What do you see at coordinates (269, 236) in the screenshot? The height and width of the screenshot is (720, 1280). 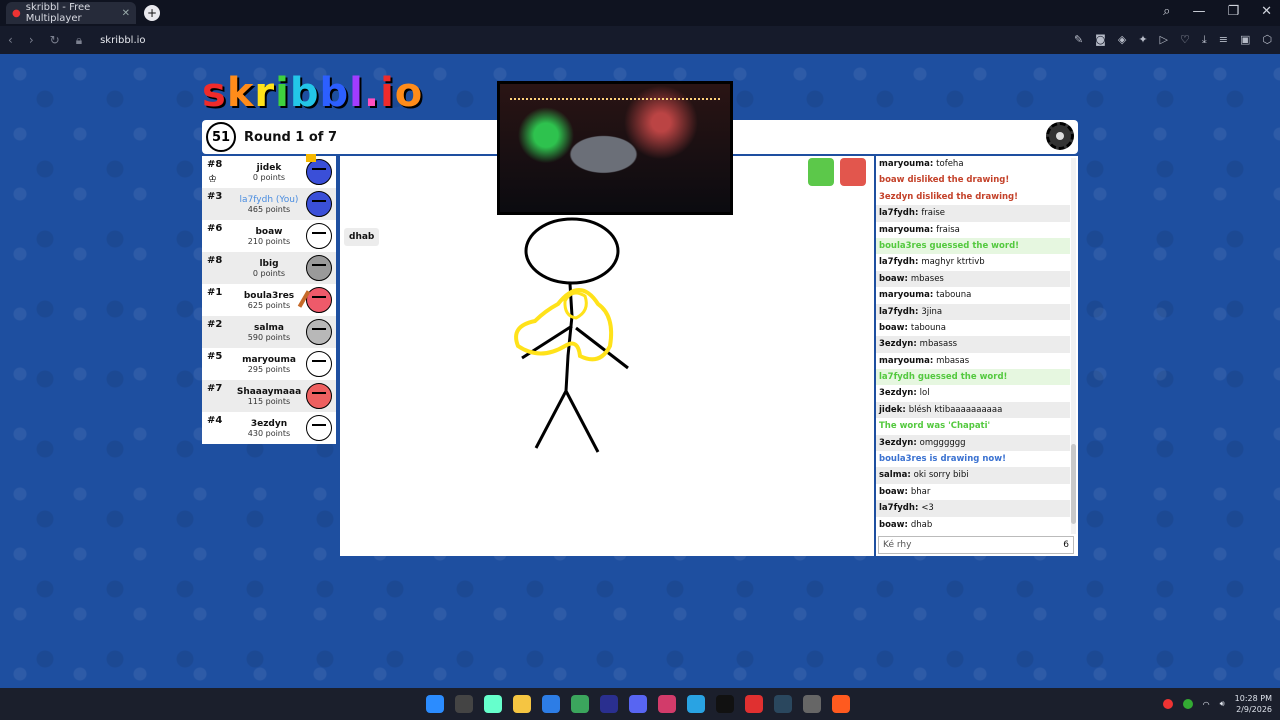 I see `player-row: #6 boaw 210 points` at bounding box center [269, 236].